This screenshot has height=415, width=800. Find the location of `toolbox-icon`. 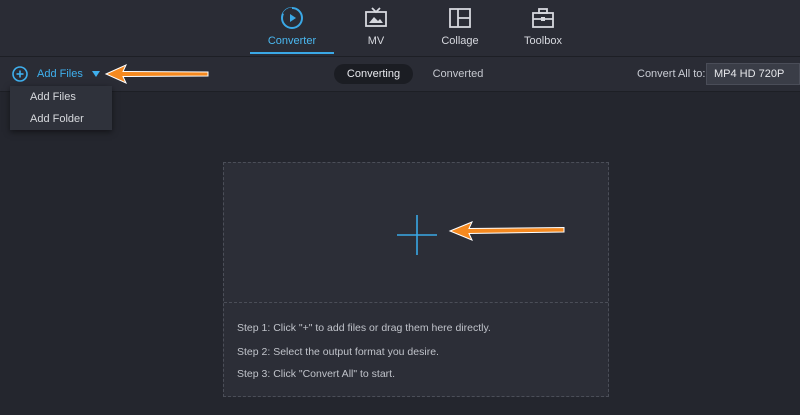

toolbox-icon is located at coordinates (543, 18).